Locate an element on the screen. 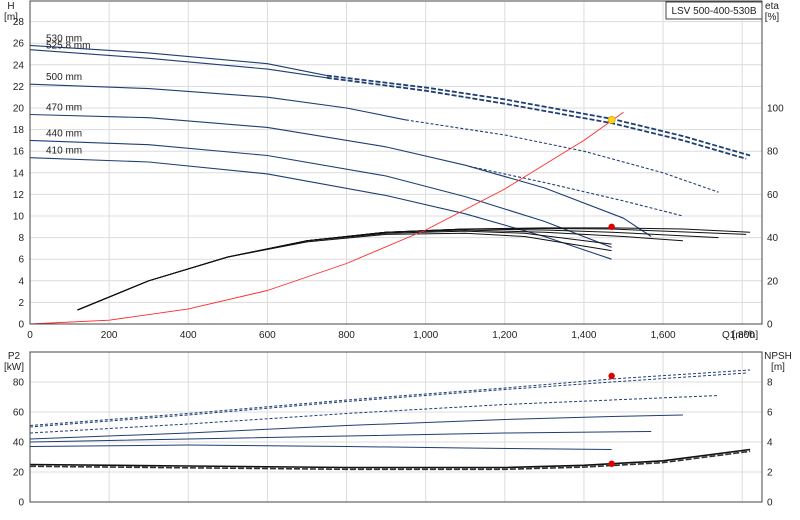 This screenshot has width=800, height=520. eta-y-tick-label: 100 is located at coordinates (775, 109).